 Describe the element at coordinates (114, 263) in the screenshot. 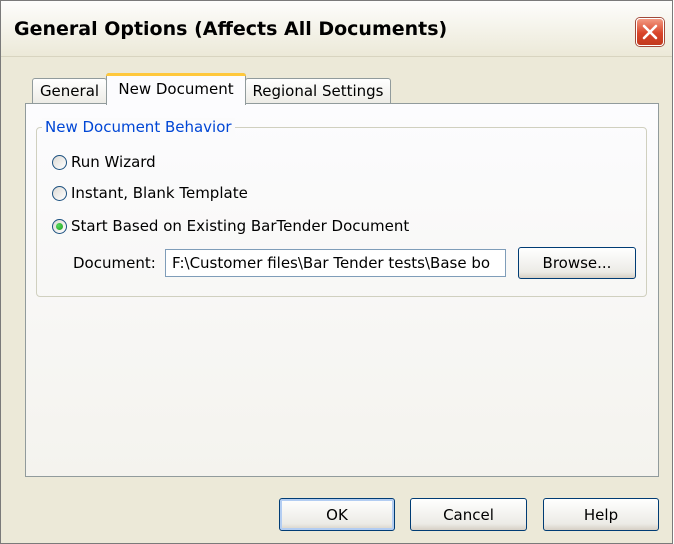

I see `document-label: Document:` at that location.